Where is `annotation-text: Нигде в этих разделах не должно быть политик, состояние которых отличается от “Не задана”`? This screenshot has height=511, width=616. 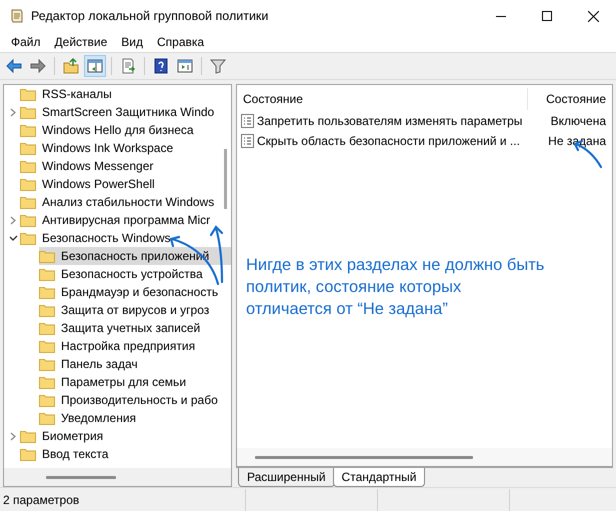 annotation-text: Нигде в этих разделах не должно быть политик, состояние которых отличается от “Не задана” is located at coordinates (395, 287).